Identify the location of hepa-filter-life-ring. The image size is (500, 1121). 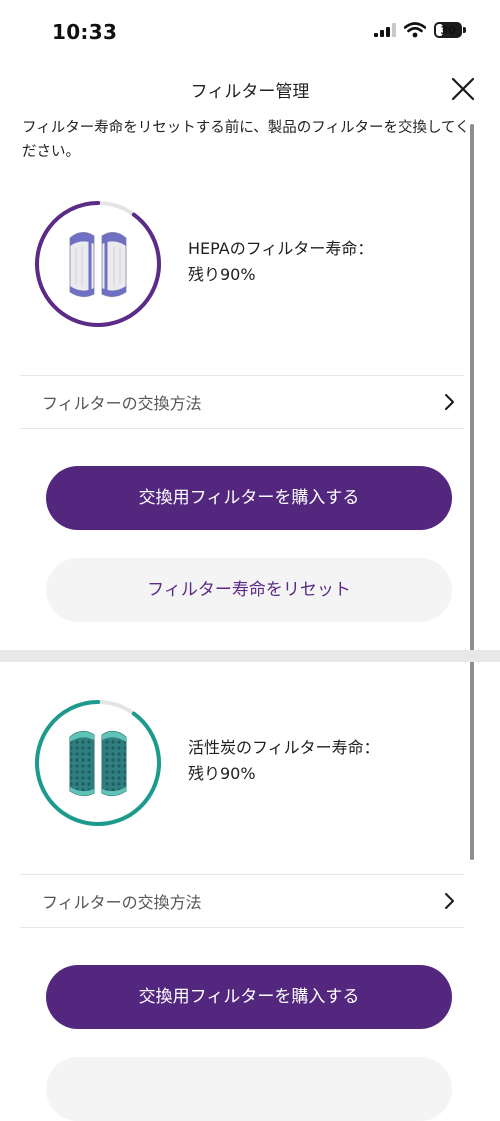
(97, 264).